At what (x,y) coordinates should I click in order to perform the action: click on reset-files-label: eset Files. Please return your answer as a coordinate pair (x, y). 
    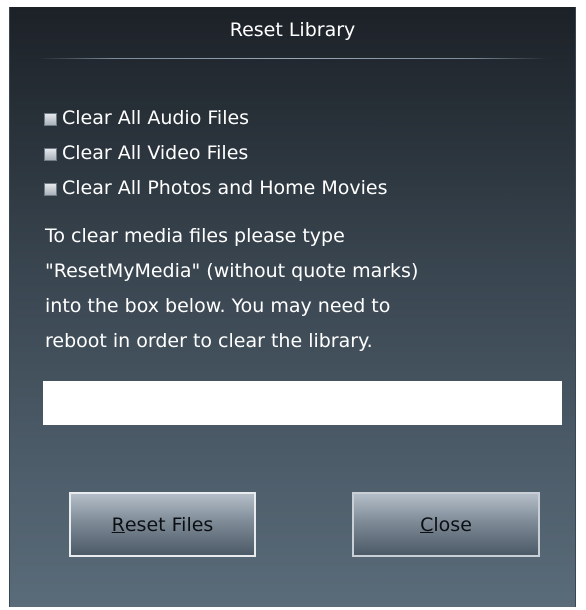
    Looking at the image, I should click on (169, 524).